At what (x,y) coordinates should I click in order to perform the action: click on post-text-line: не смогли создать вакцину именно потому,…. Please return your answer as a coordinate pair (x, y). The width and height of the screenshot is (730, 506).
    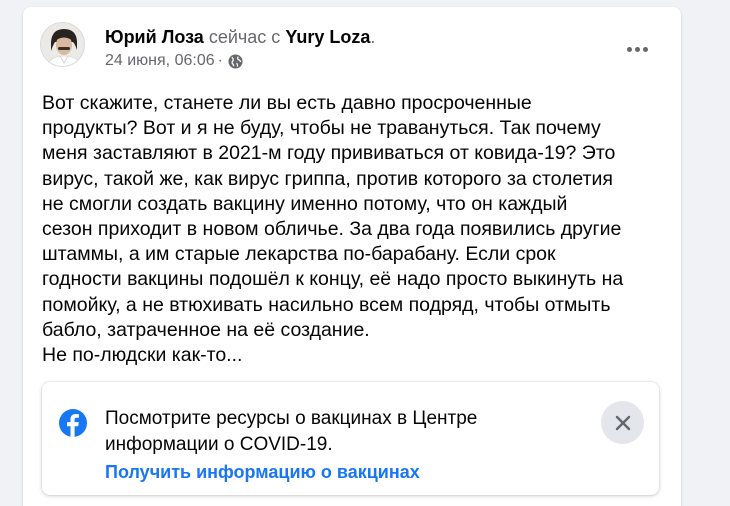
    Looking at the image, I should click on (305, 203).